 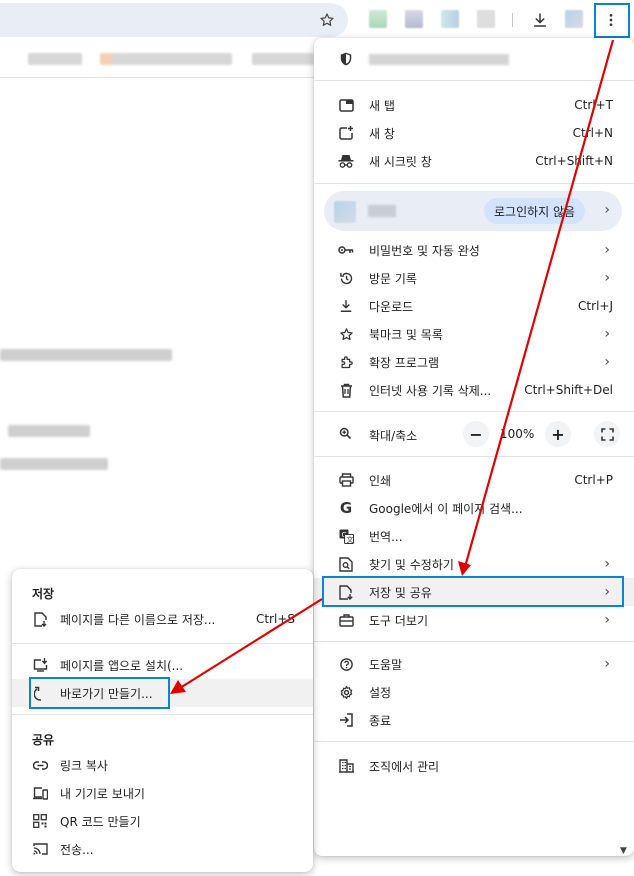 I want to click on gear-icon, so click(x=346, y=692).